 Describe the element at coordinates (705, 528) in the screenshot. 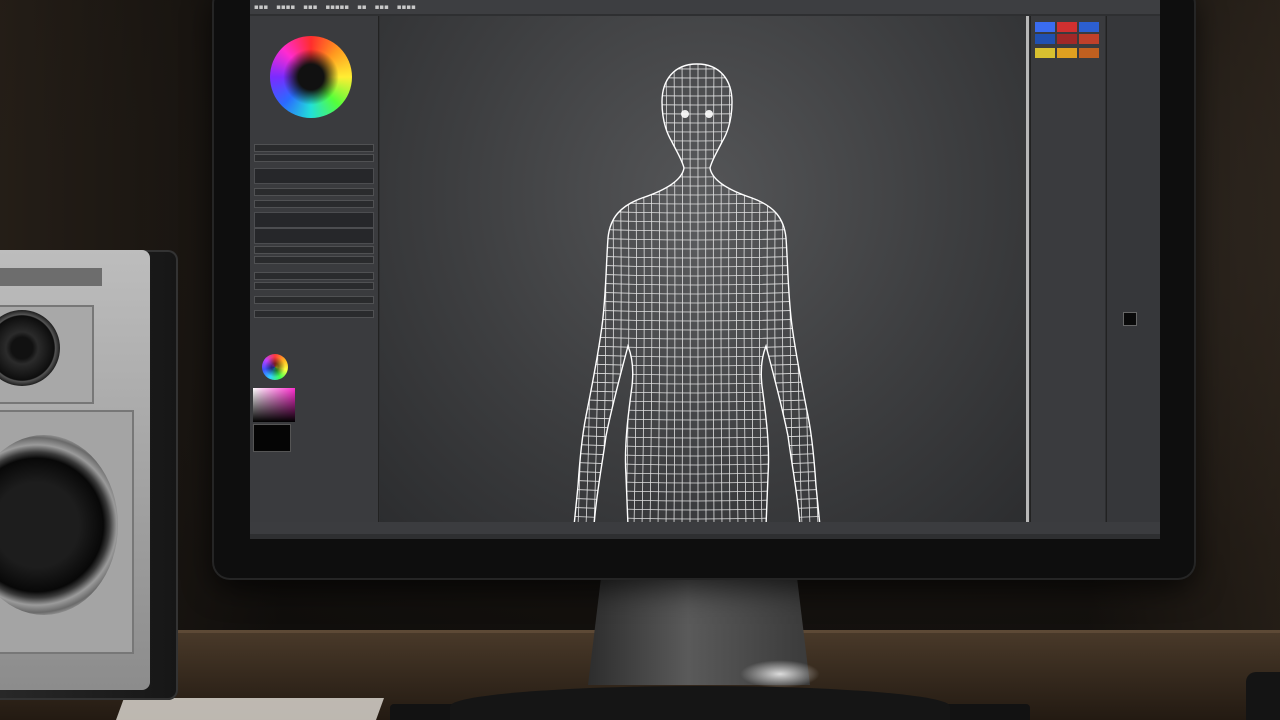

I see `status-bar` at that location.